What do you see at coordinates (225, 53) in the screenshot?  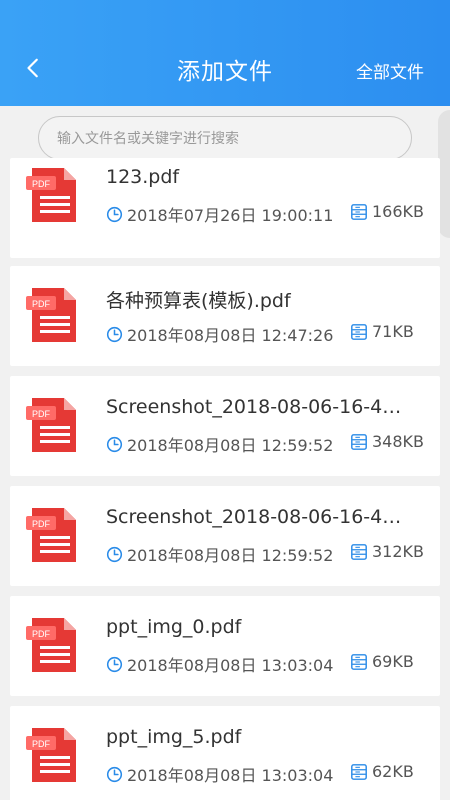 I see `app-header: 添加文件 全部文件` at bounding box center [225, 53].